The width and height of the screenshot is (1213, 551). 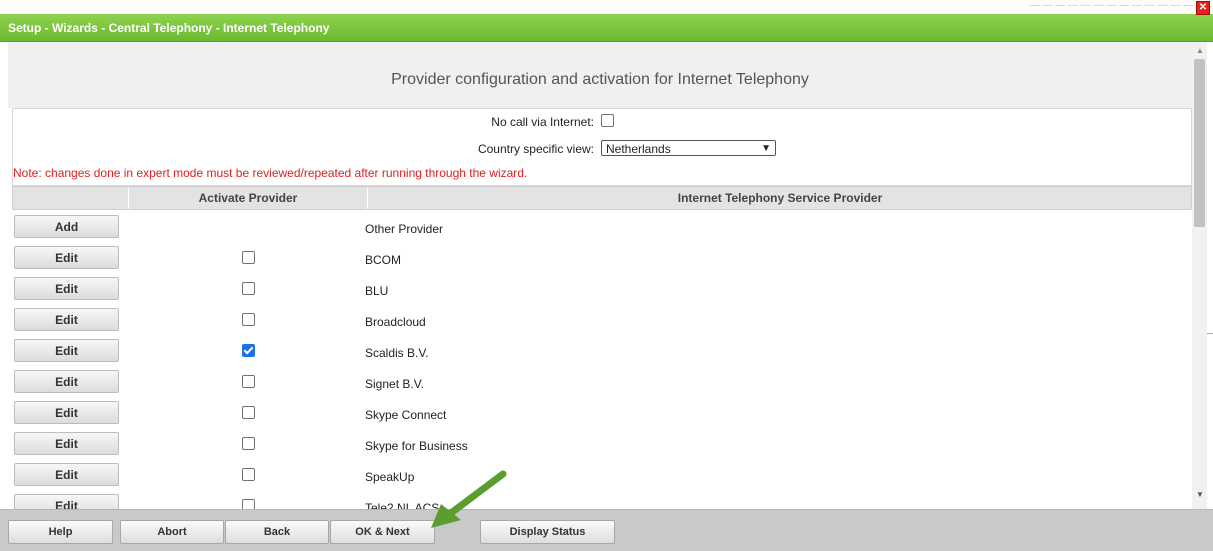 I want to click on country-select-value: Netherlands, so click(x=638, y=149).